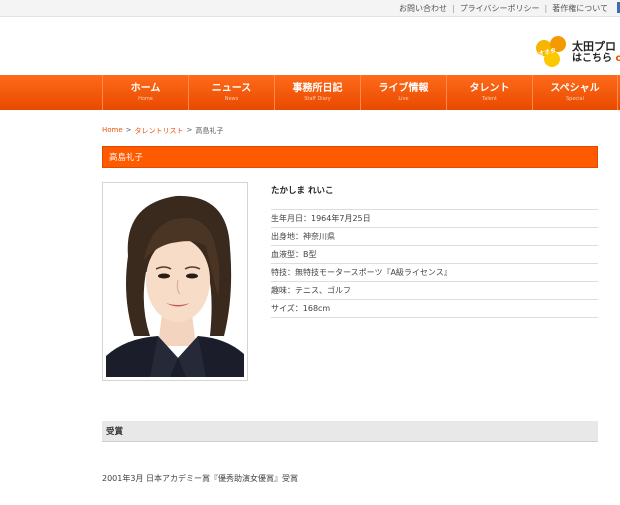 The width and height of the screenshot is (620, 505). What do you see at coordinates (574, 98) in the screenshot?
I see `nav-sublabel: Special` at bounding box center [574, 98].